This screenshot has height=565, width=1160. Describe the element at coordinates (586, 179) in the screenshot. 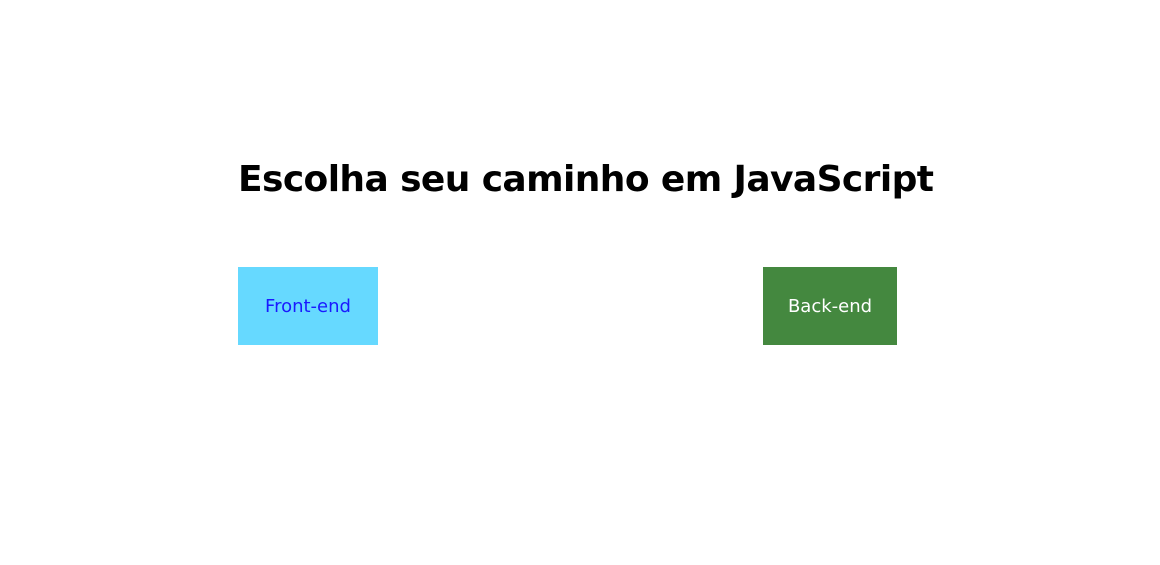

I see `page-title: Escolha seu caminho em JavaScript` at that location.